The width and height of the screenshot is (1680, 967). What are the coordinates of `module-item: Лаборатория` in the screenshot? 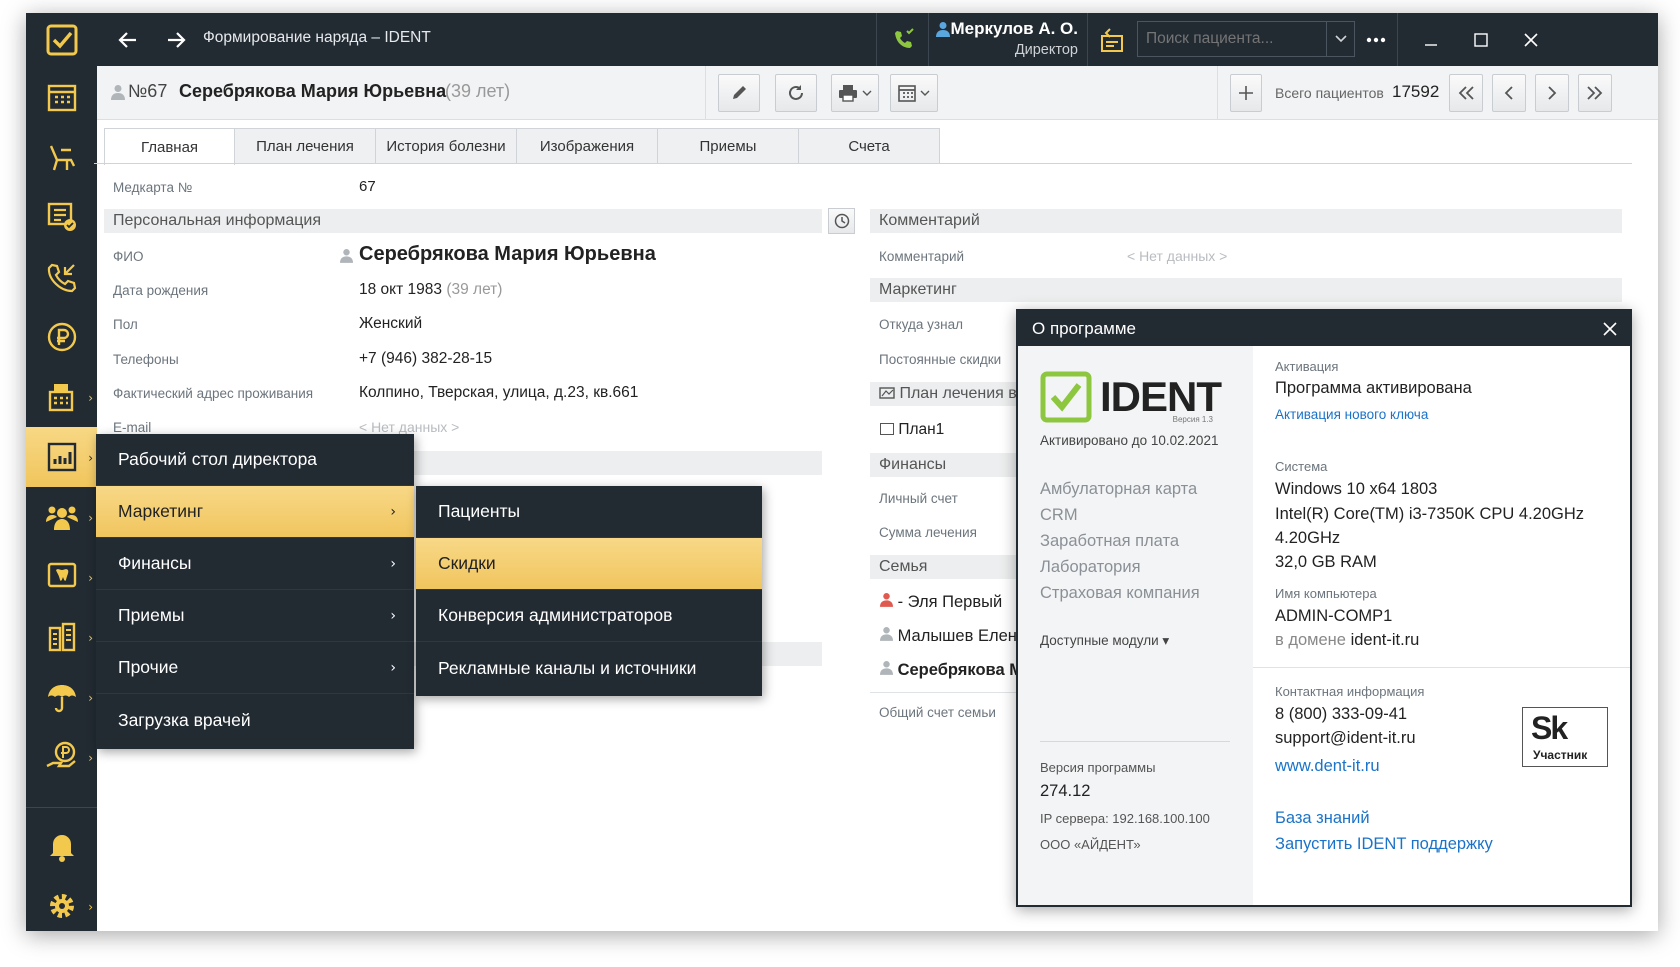 It's located at (1090, 567).